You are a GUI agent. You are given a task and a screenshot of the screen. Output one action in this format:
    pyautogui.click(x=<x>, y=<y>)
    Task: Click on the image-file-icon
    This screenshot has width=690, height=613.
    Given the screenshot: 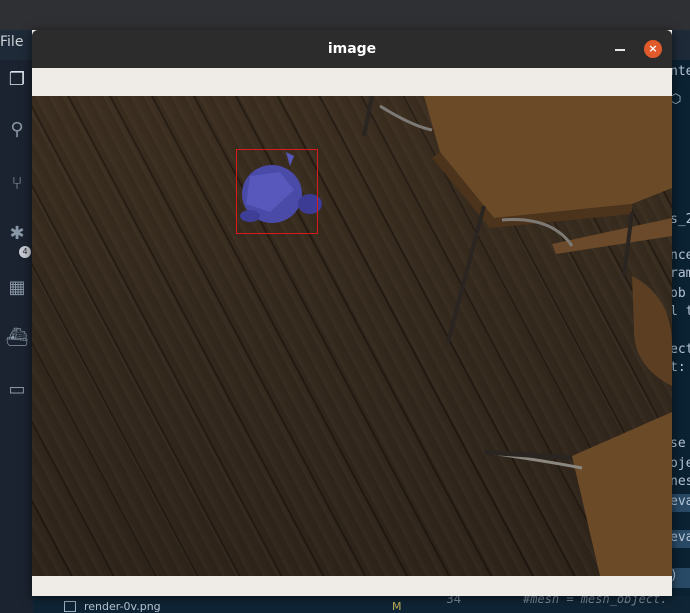 What is the action you would take?
    pyautogui.click(x=70, y=606)
    